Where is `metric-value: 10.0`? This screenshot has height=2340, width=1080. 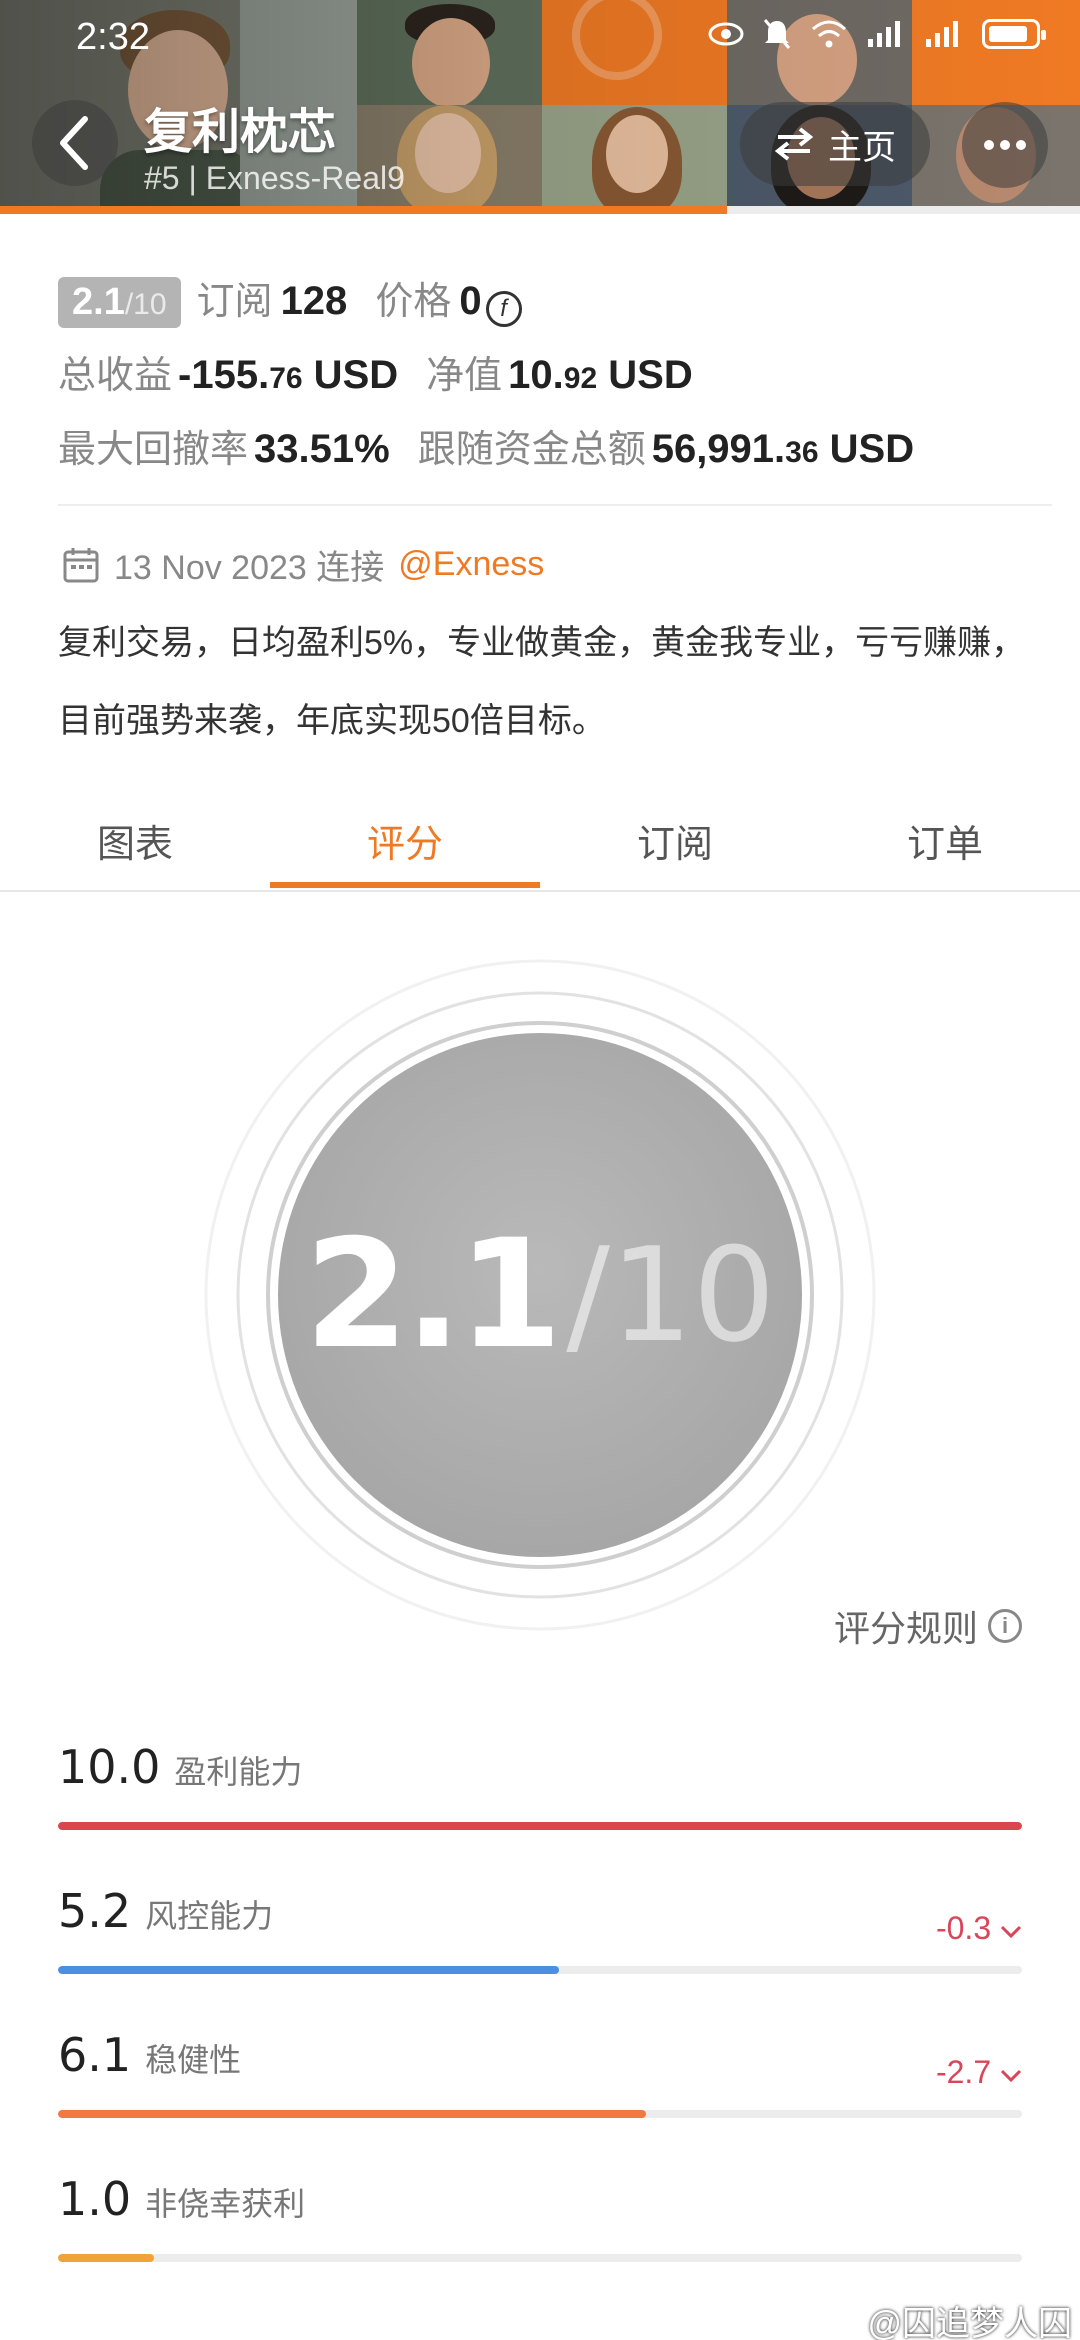 metric-value: 10.0 is located at coordinates (109, 1767).